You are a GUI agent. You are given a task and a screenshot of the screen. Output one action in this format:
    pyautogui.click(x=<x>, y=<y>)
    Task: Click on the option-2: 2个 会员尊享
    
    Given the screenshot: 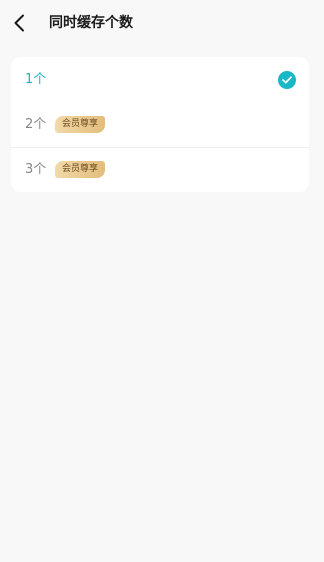 What is the action you would take?
    pyautogui.click(x=160, y=124)
    